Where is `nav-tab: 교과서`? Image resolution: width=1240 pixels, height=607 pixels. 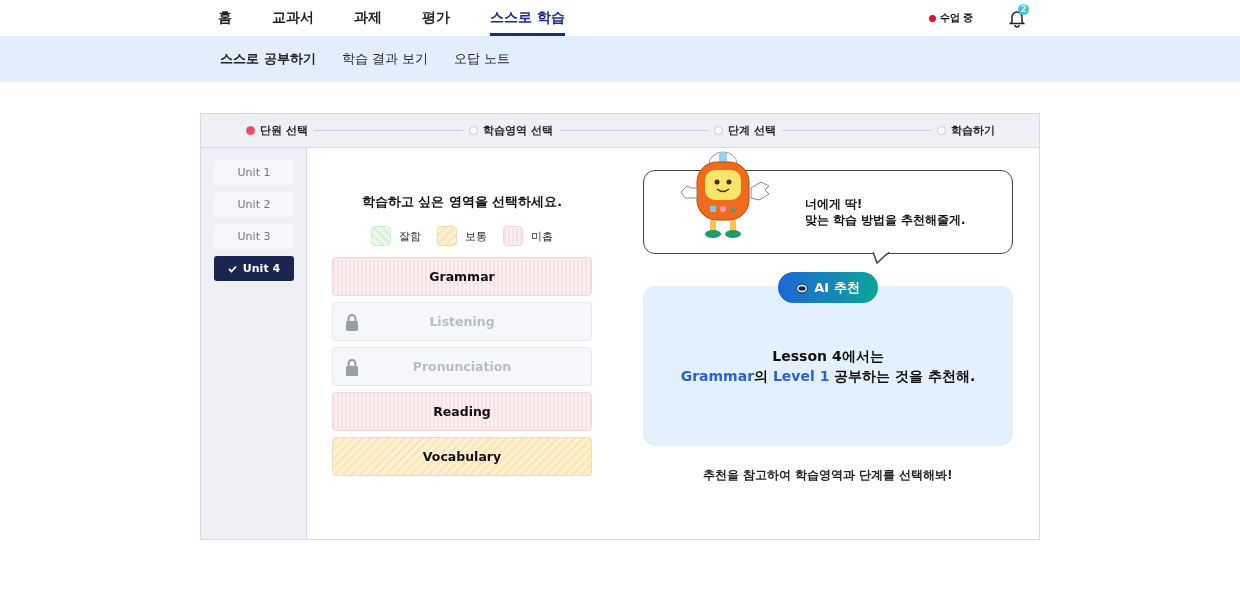 nav-tab: 교과서 is located at coordinates (293, 18).